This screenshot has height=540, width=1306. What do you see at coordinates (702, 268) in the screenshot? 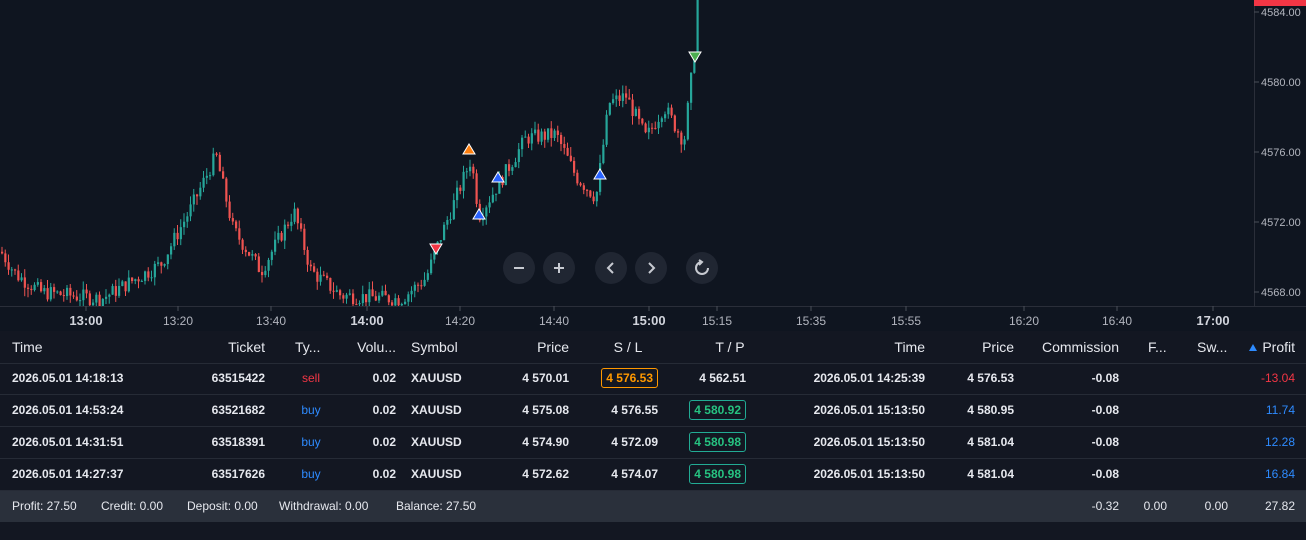
I see `reset-chart-button` at bounding box center [702, 268].